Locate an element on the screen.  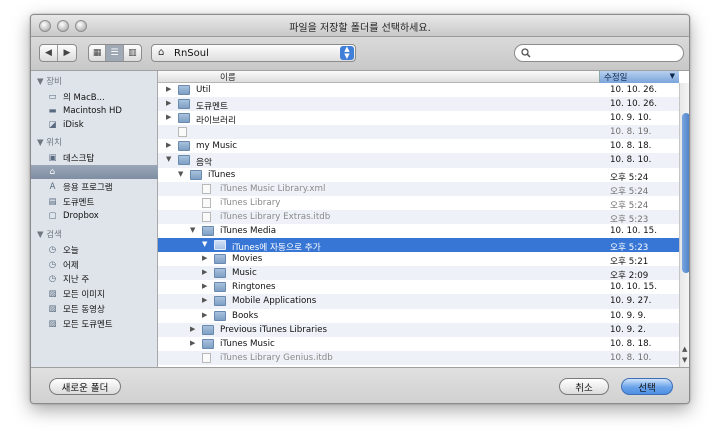
folder-row: ▶ my Music 10. 8. 18. is located at coordinates (418, 146).